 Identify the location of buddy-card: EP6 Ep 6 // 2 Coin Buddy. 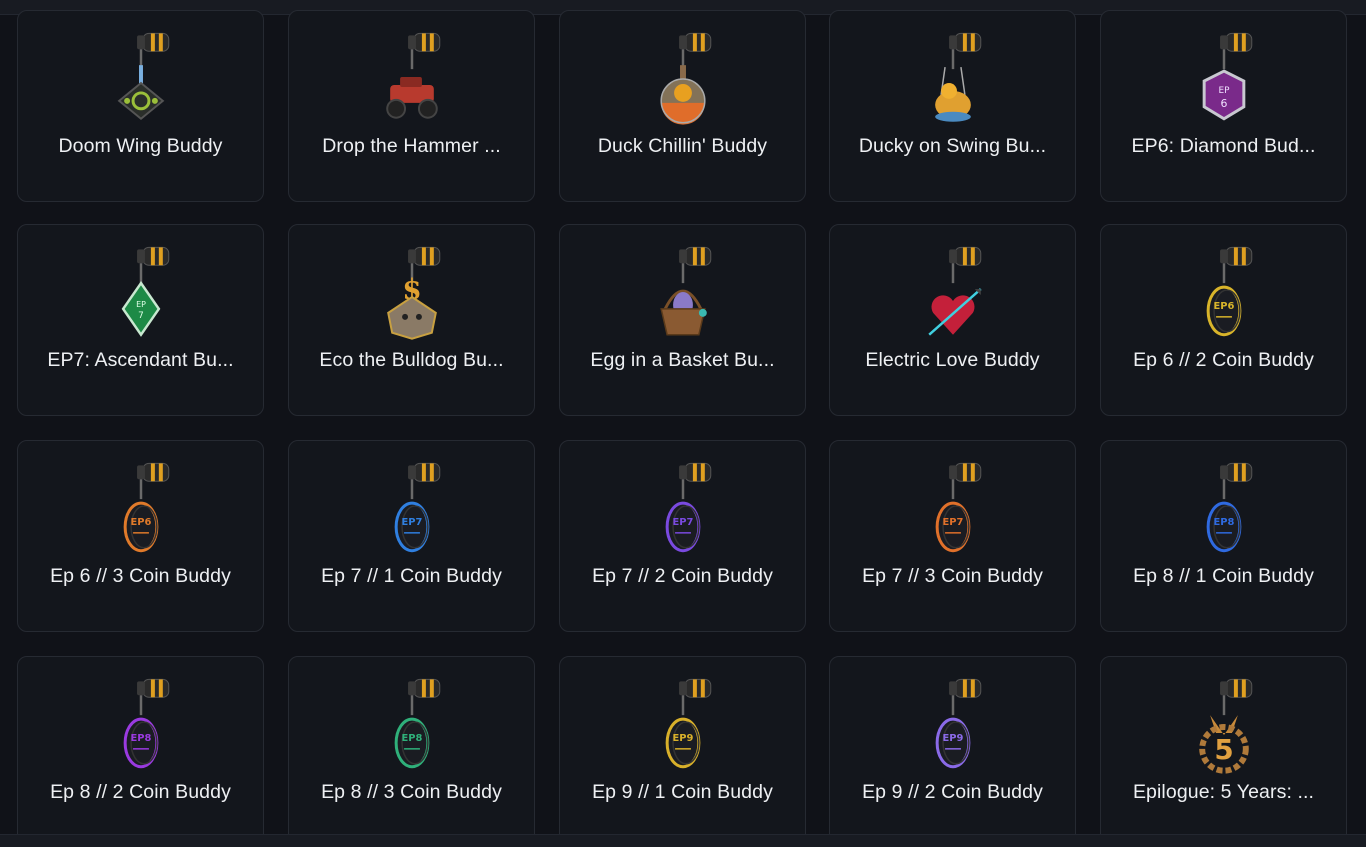
(1223, 320).